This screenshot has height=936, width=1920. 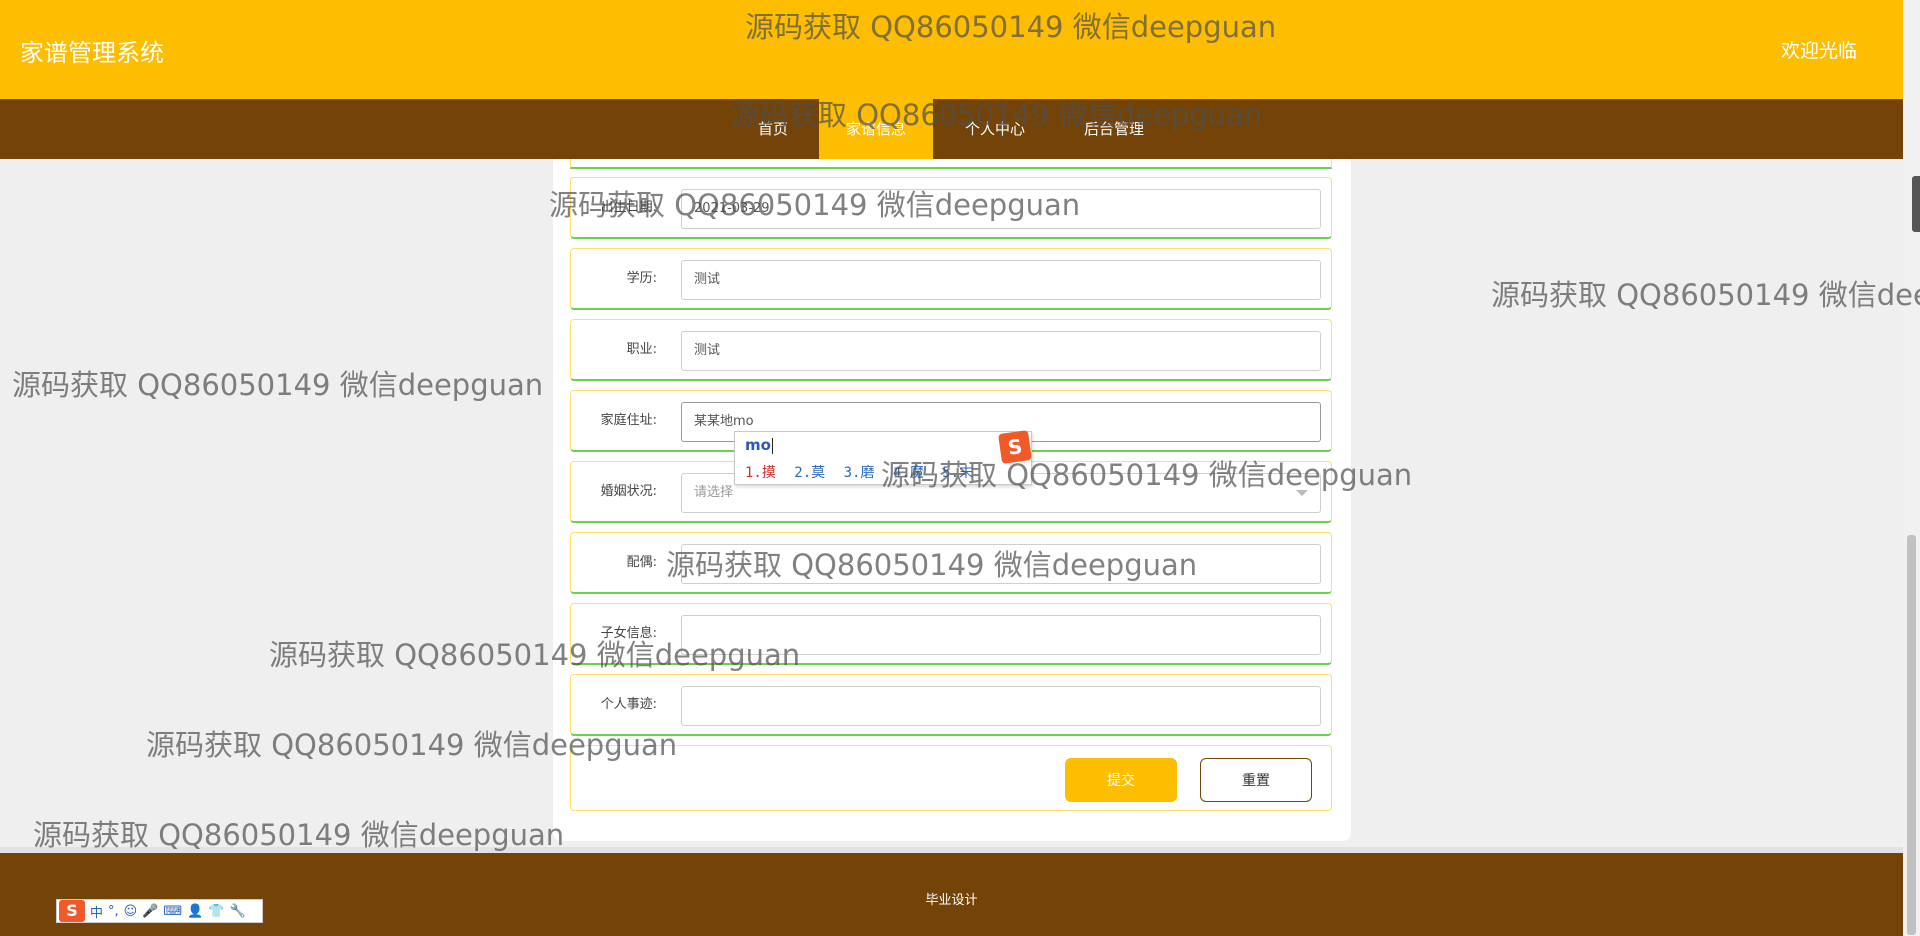 I want to click on keyboard-icon: ⌨, so click(x=172, y=911).